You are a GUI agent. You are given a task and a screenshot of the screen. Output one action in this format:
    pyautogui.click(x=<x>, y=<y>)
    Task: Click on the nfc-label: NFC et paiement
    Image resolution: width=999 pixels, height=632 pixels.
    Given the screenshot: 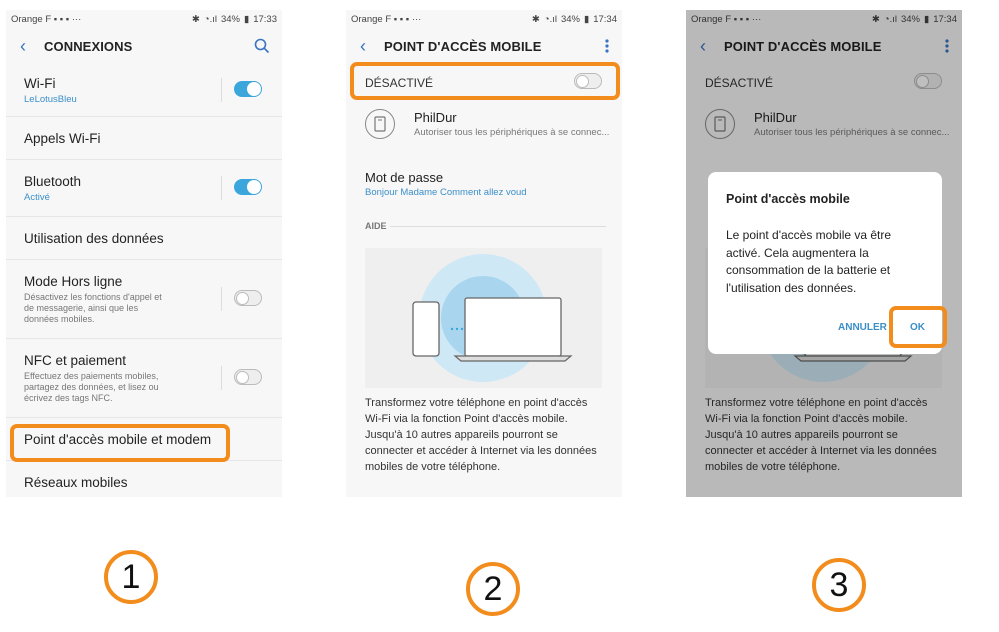 What is the action you would take?
    pyautogui.click(x=75, y=360)
    